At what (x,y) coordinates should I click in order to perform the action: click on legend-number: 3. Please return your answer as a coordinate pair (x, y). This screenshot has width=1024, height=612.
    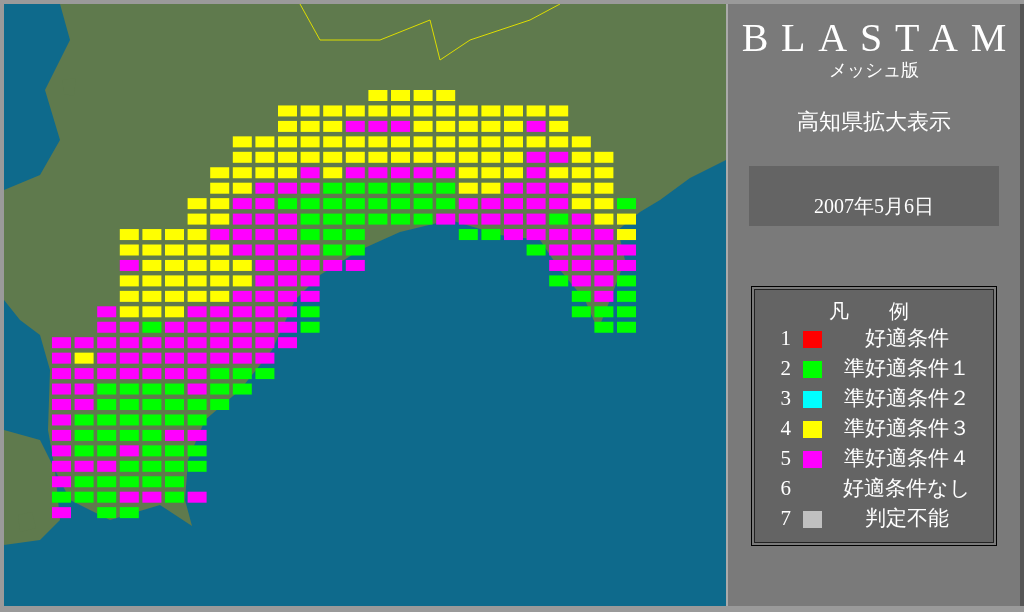
    Looking at the image, I should click on (785, 399).